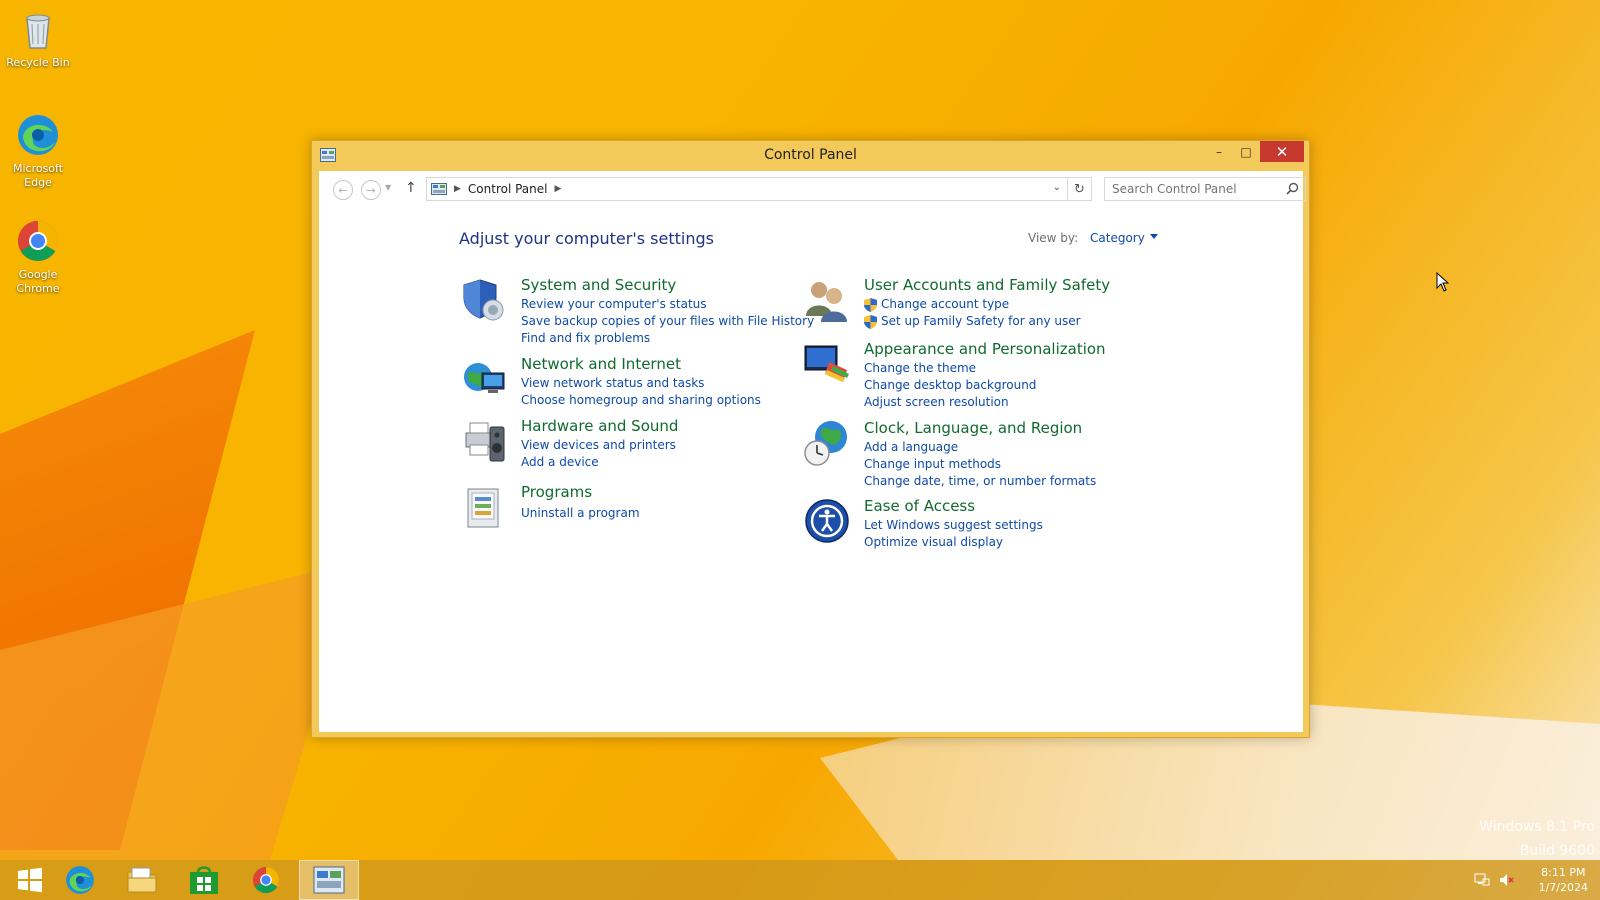  Describe the element at coordinates (1537, 839) in the screenshot. I see `windows-watermark: Windows 8.1 Pro Build 9600` at that location.